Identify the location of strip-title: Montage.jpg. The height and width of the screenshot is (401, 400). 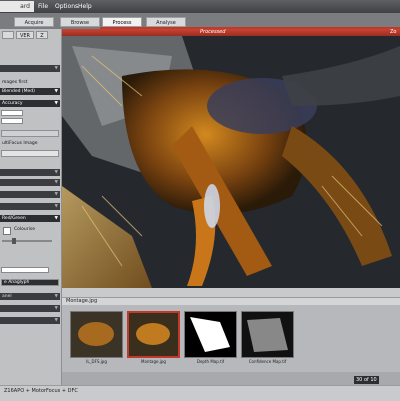
(82, 301).